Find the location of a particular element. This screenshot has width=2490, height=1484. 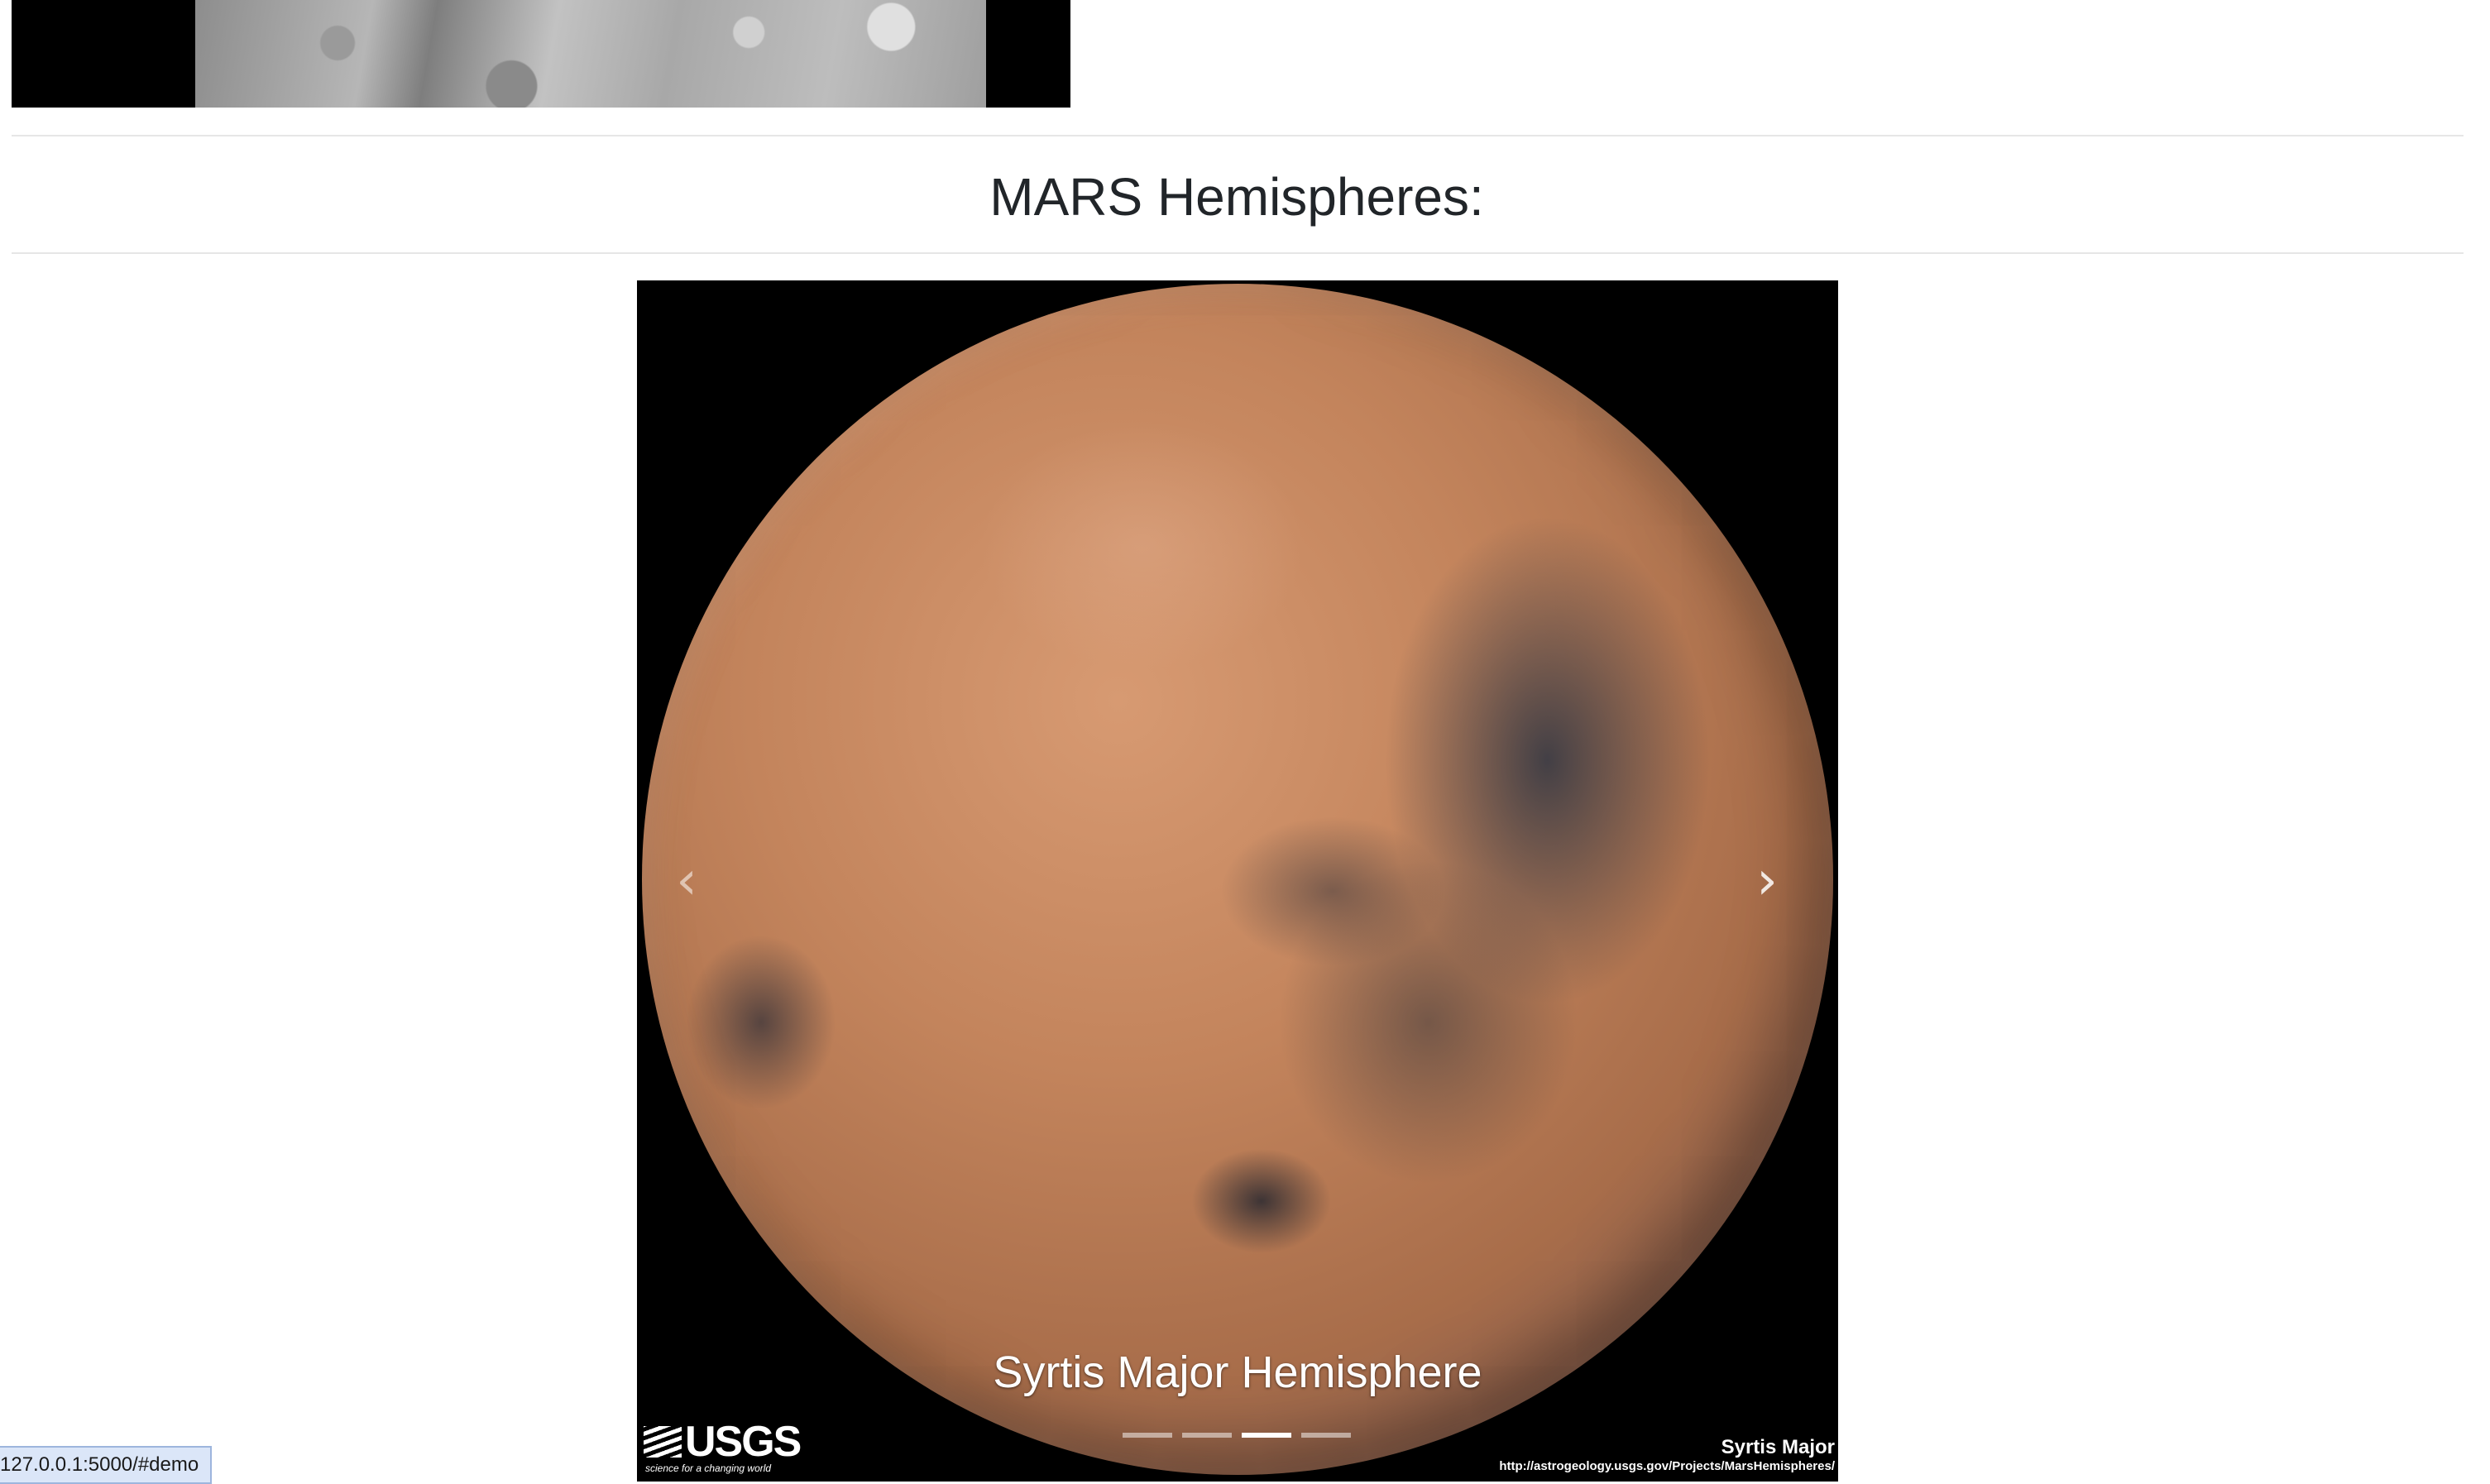

carousel-indicators is located at coordinates (1237, 1435).